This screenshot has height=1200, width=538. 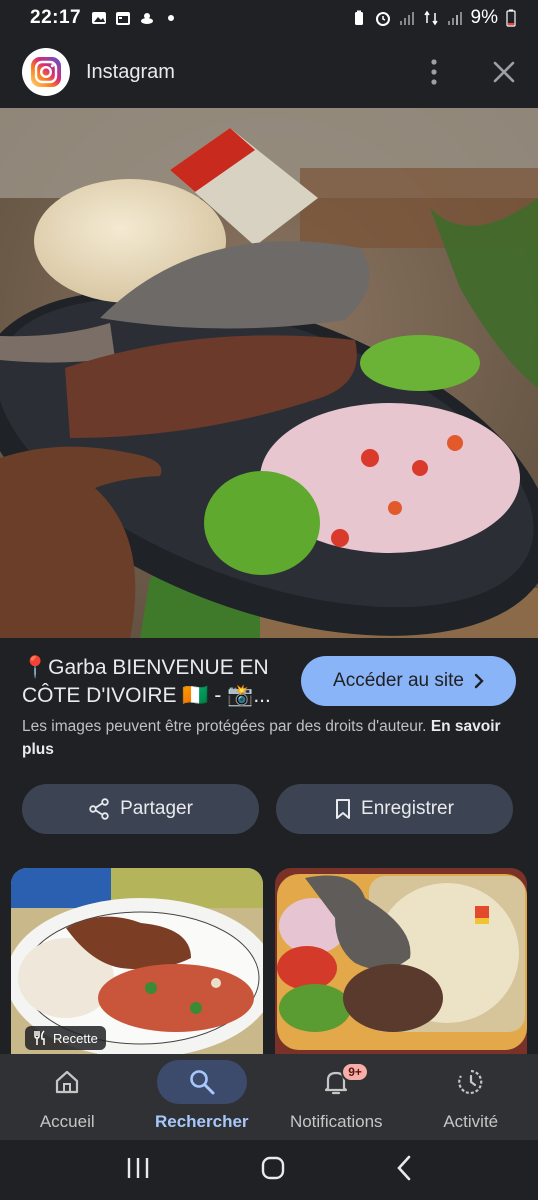 What do you see at coordinates (269, 18) in the screenshot?
I see `status-bar: 22:17 9%` at bounding box center [269, 18].